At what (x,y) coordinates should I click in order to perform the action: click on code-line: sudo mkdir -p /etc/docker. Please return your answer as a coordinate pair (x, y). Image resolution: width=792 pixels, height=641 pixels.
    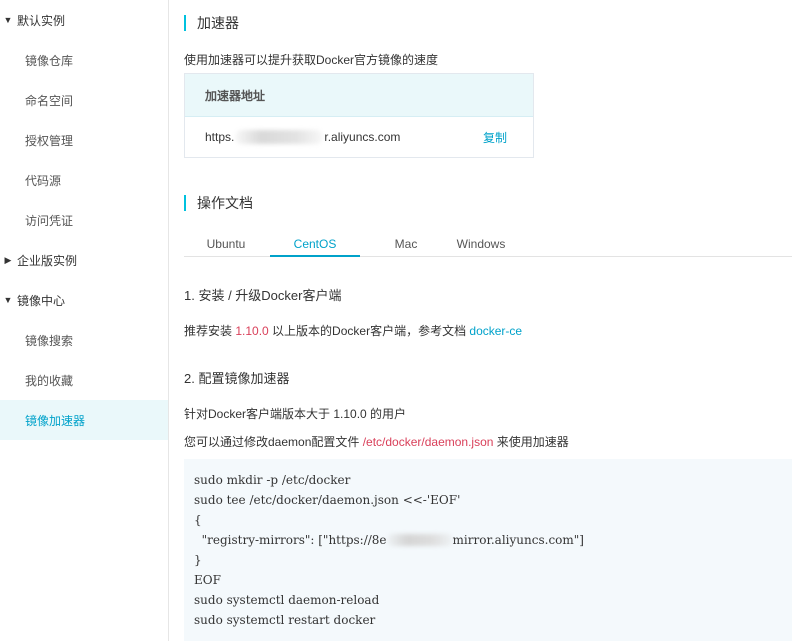
    Looking at the image, I should click on (272, 480).